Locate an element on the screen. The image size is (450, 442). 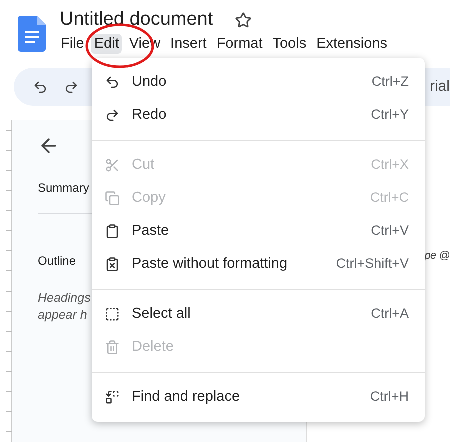
menu-bar-item: Tools is located at coordinates (290, 44).